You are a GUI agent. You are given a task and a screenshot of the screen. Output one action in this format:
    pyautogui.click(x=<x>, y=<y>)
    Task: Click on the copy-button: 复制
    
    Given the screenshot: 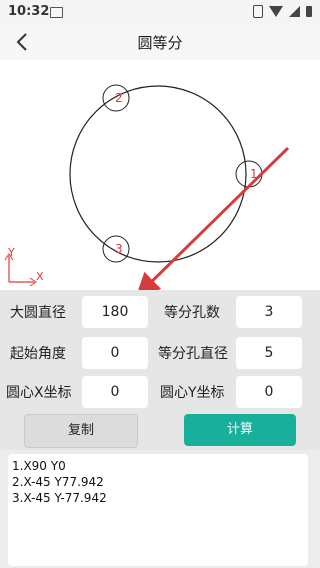 What is the action you would take?
    pyautogui.click(x=81, y=431)
    